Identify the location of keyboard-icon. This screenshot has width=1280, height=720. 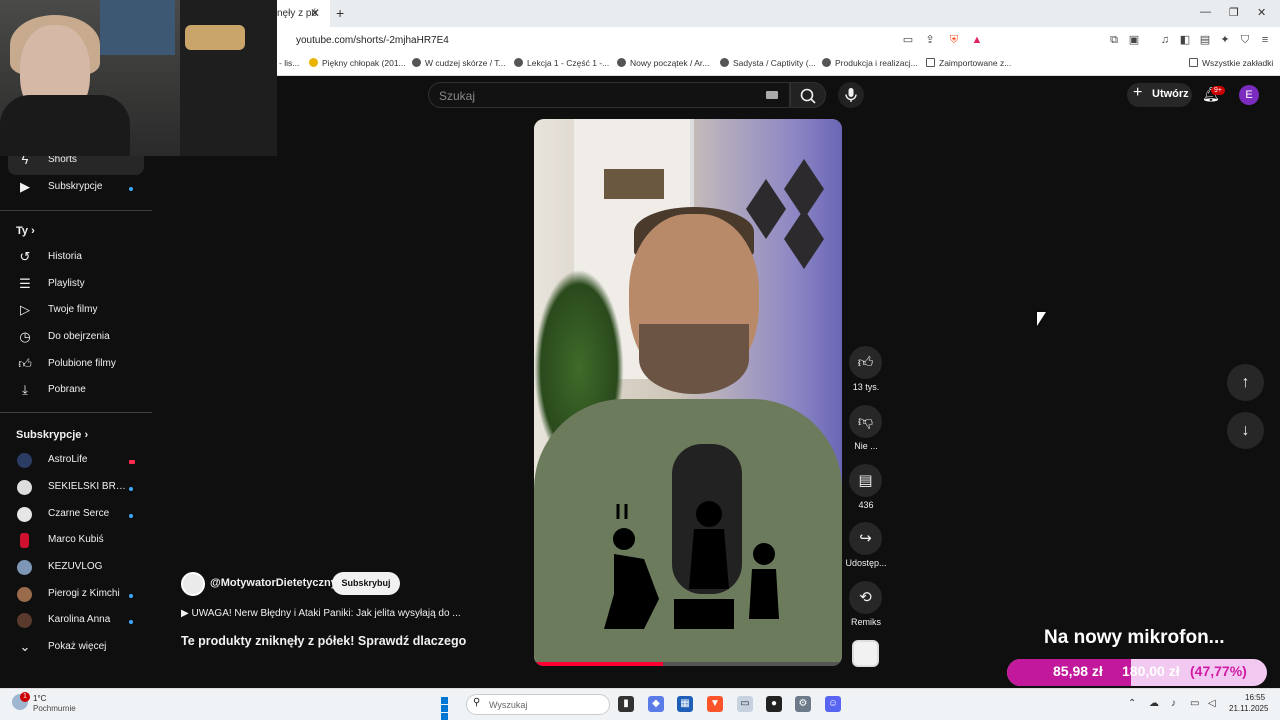
(772, 95).